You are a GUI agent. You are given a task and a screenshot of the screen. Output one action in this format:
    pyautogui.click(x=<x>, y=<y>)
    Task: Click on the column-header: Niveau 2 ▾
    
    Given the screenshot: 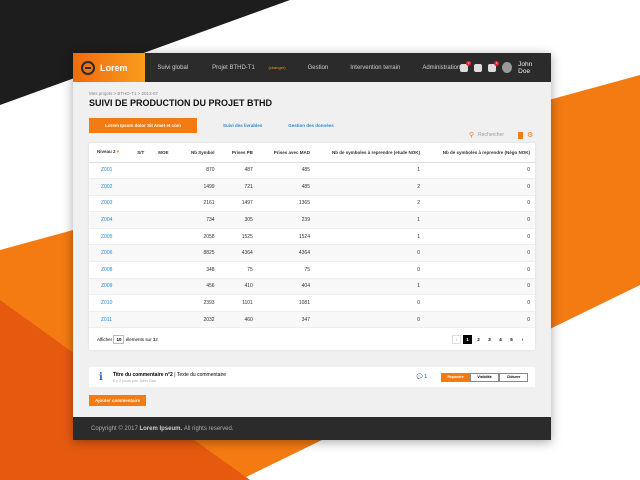 What is the action you would take?
    pyautogui.click(x=111, y=153)
    